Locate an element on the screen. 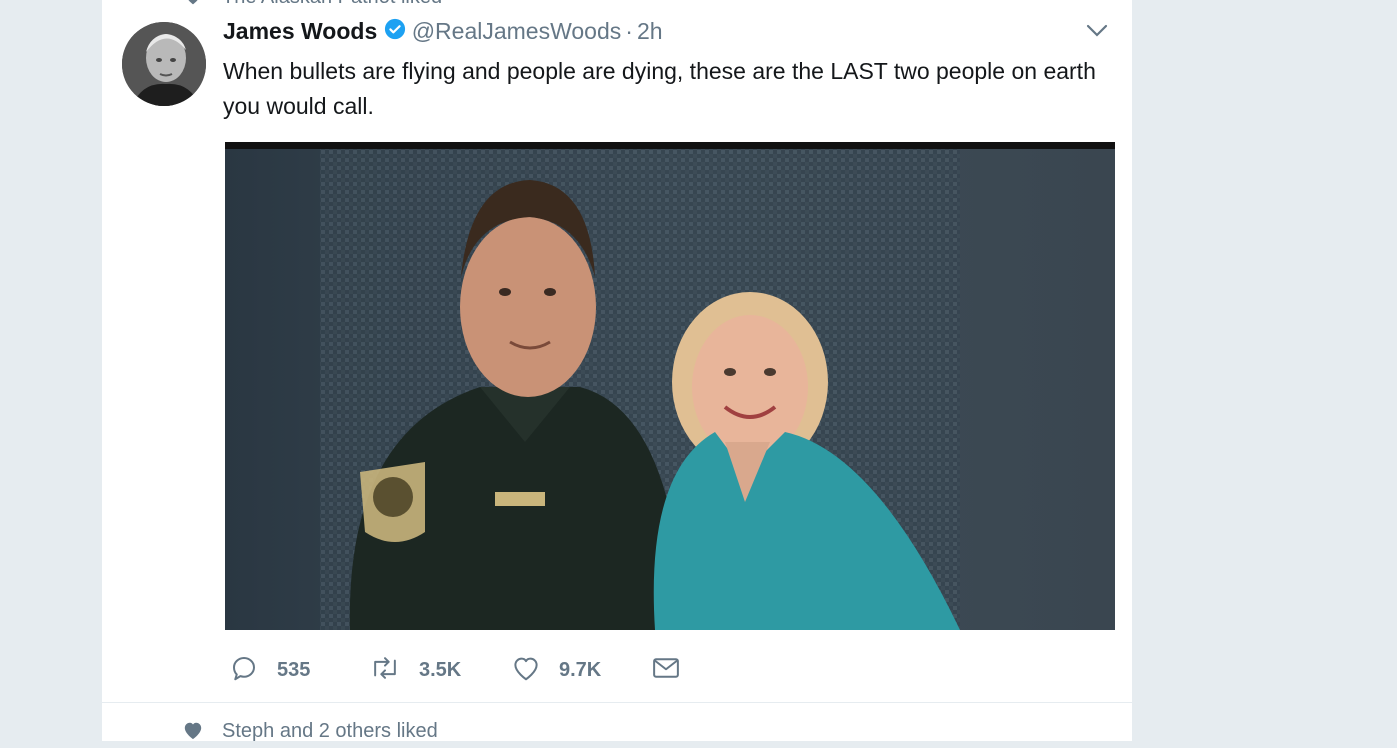  tweet-actions: 535 3.5K 9.7K is located at coordinates (529, 670).